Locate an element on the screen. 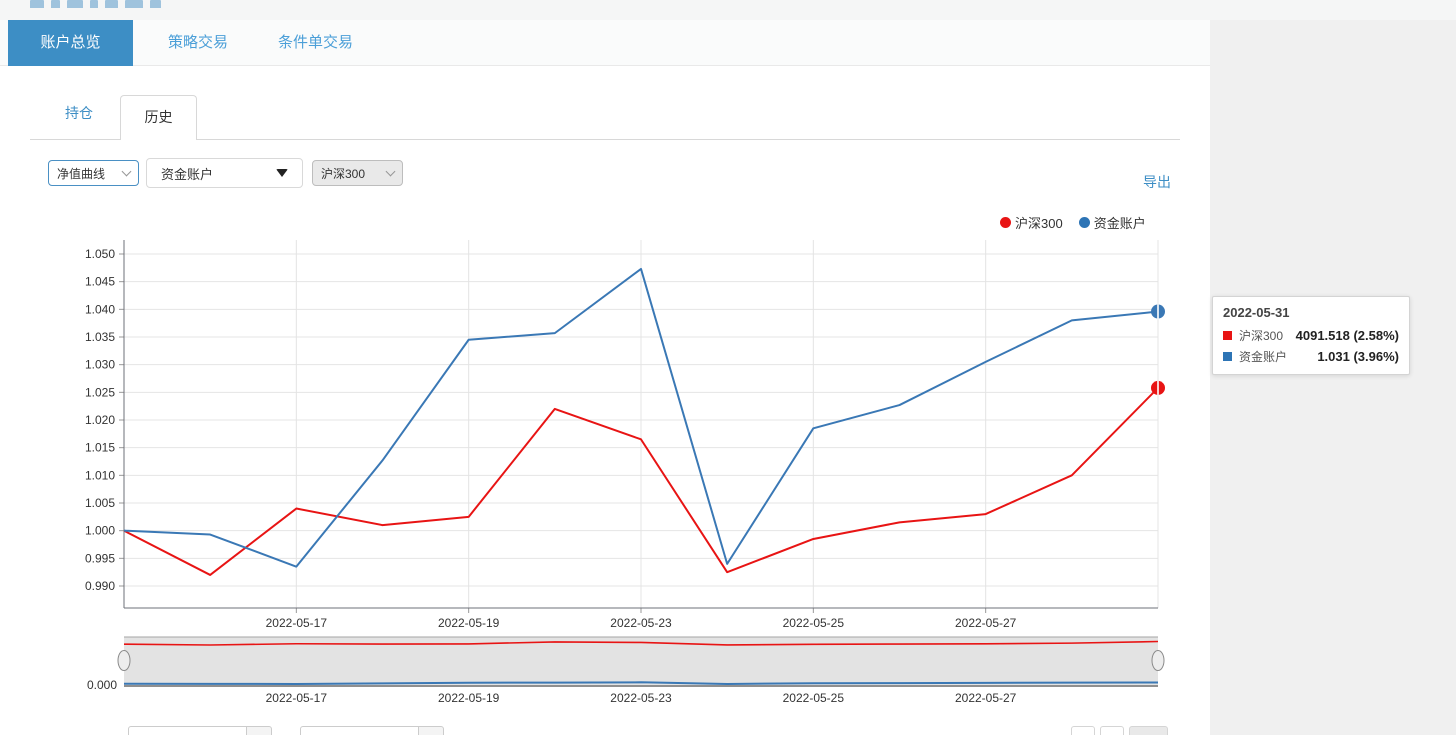 This screenshot has width=1456, height=735. y-axis-label: 0.995 is located at coordinates (100, 558).